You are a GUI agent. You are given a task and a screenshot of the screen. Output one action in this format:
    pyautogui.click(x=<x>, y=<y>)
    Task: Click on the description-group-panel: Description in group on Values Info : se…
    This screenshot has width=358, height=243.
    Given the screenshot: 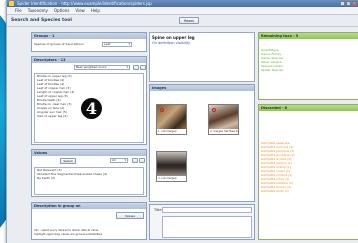 What is the action you would take?
    pyautogui.click(x=89, y=221)
    